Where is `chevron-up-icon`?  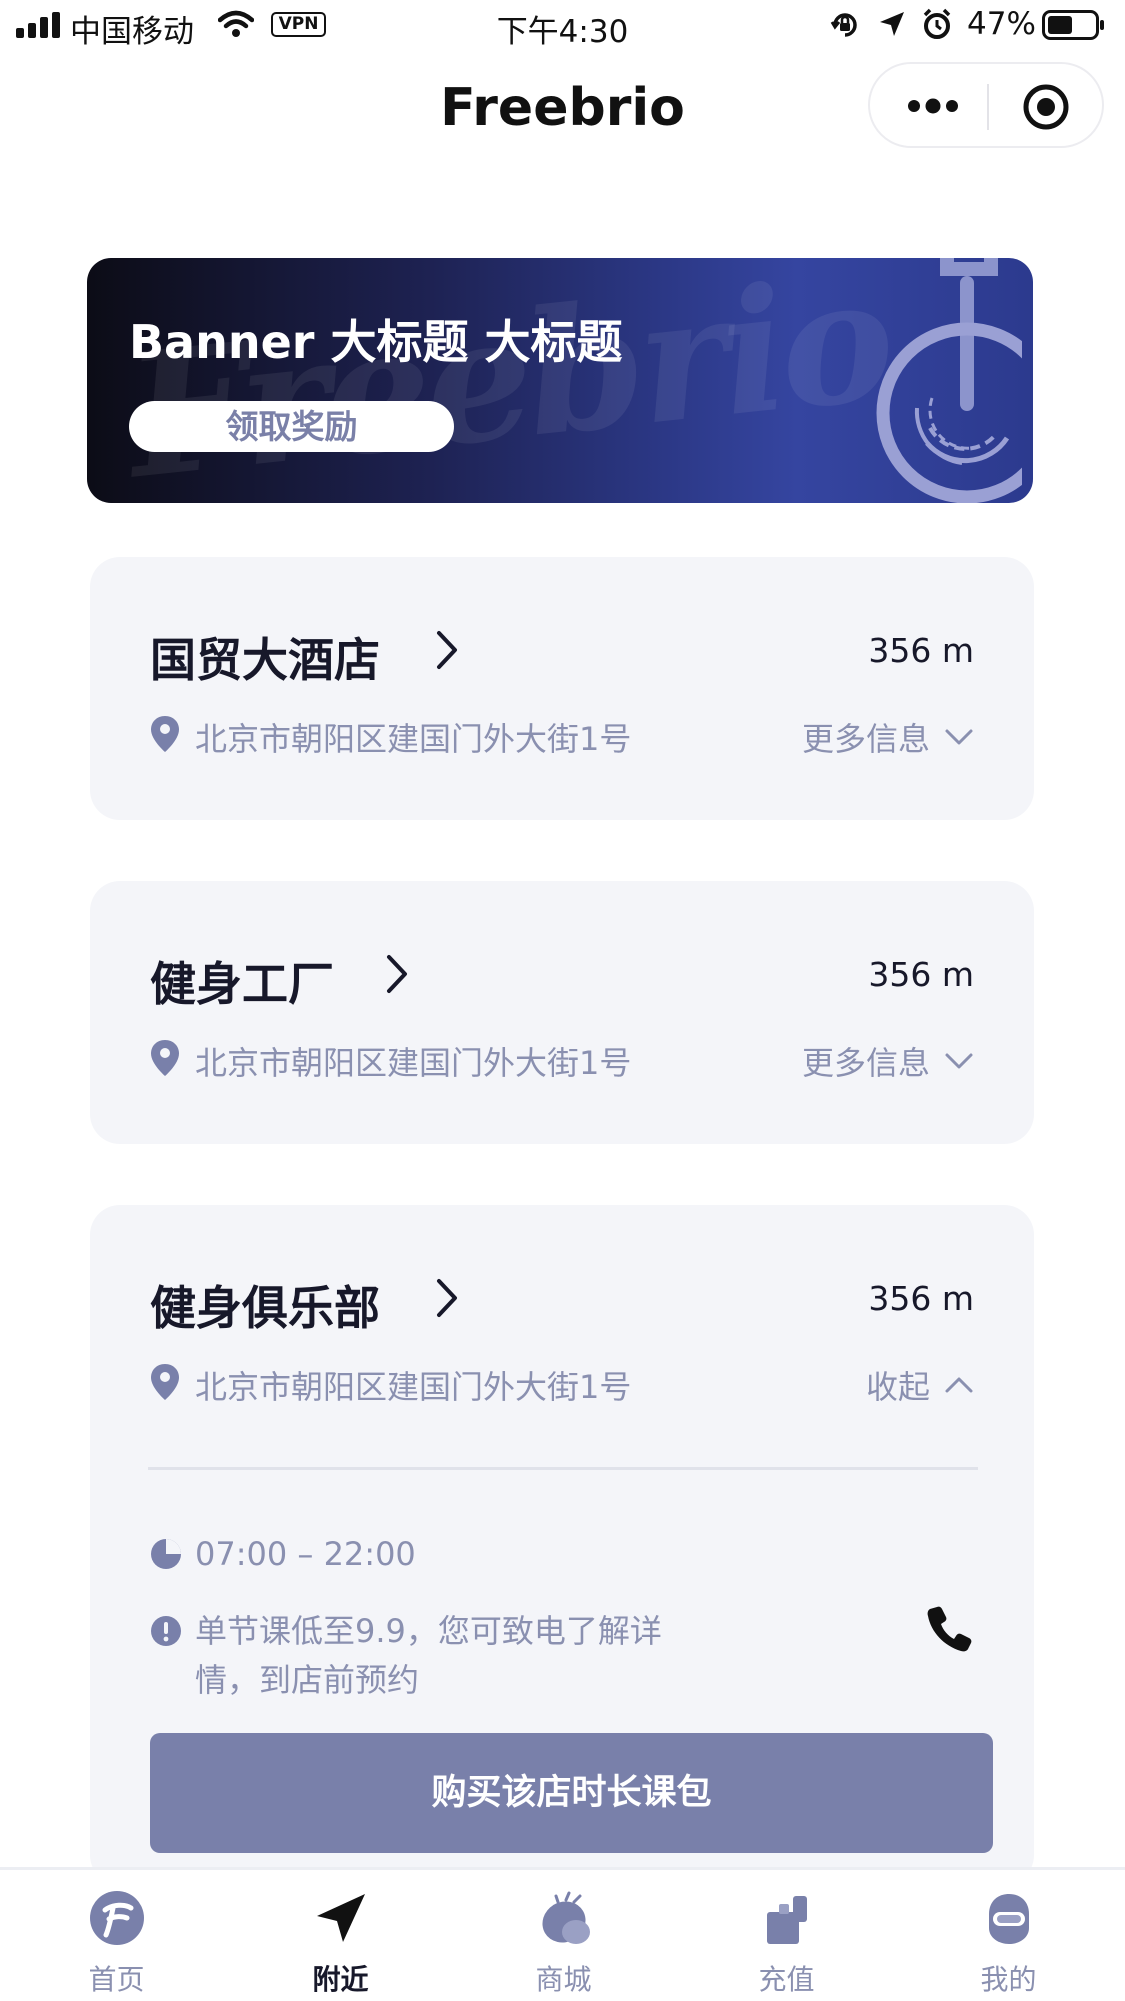 chevron-up-icon is located at coordinates (959, 1385).